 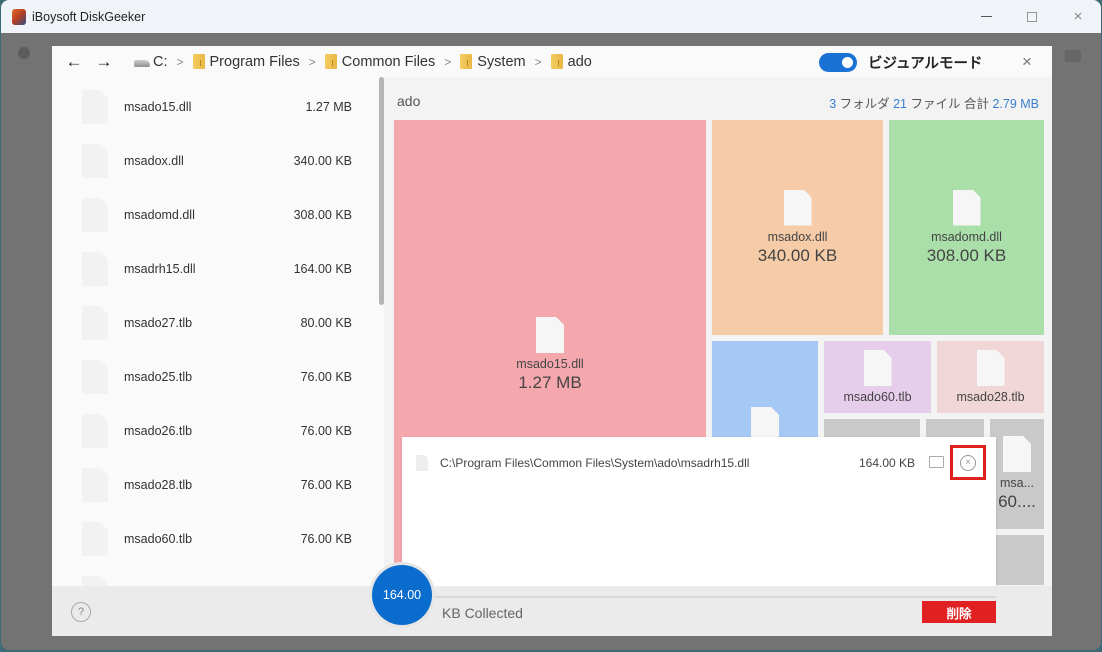 What do you see at coordinates (218, 576) in the screenshot?
I see `file-list-item-partial` at bounding box center [218, 576].